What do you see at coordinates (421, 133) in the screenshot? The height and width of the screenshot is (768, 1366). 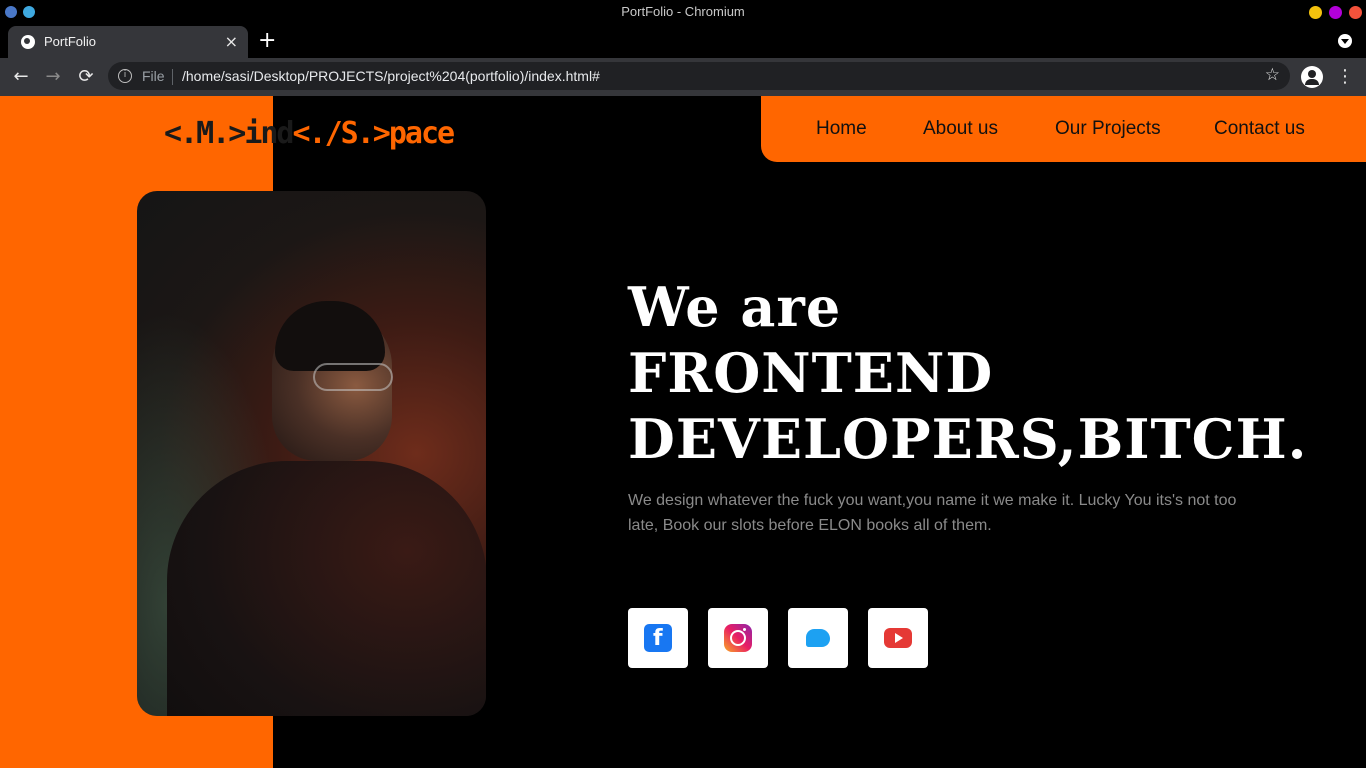 I see `logo-part-pace: pace` at bounding box center [421, 133].